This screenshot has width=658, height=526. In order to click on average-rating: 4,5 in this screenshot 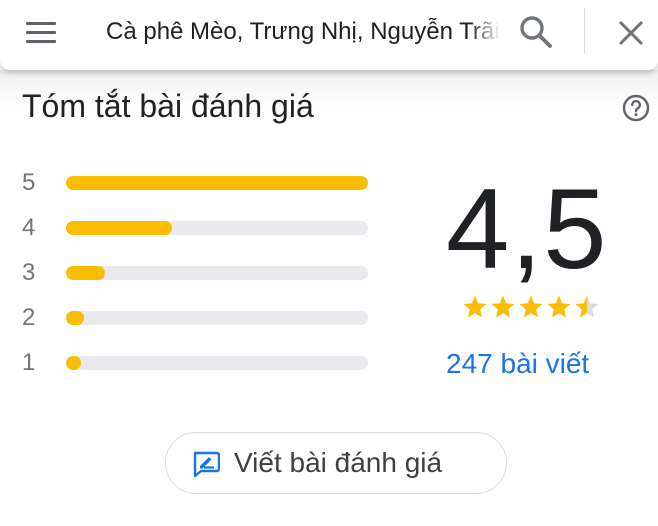, I will do `click(527, 229)`.